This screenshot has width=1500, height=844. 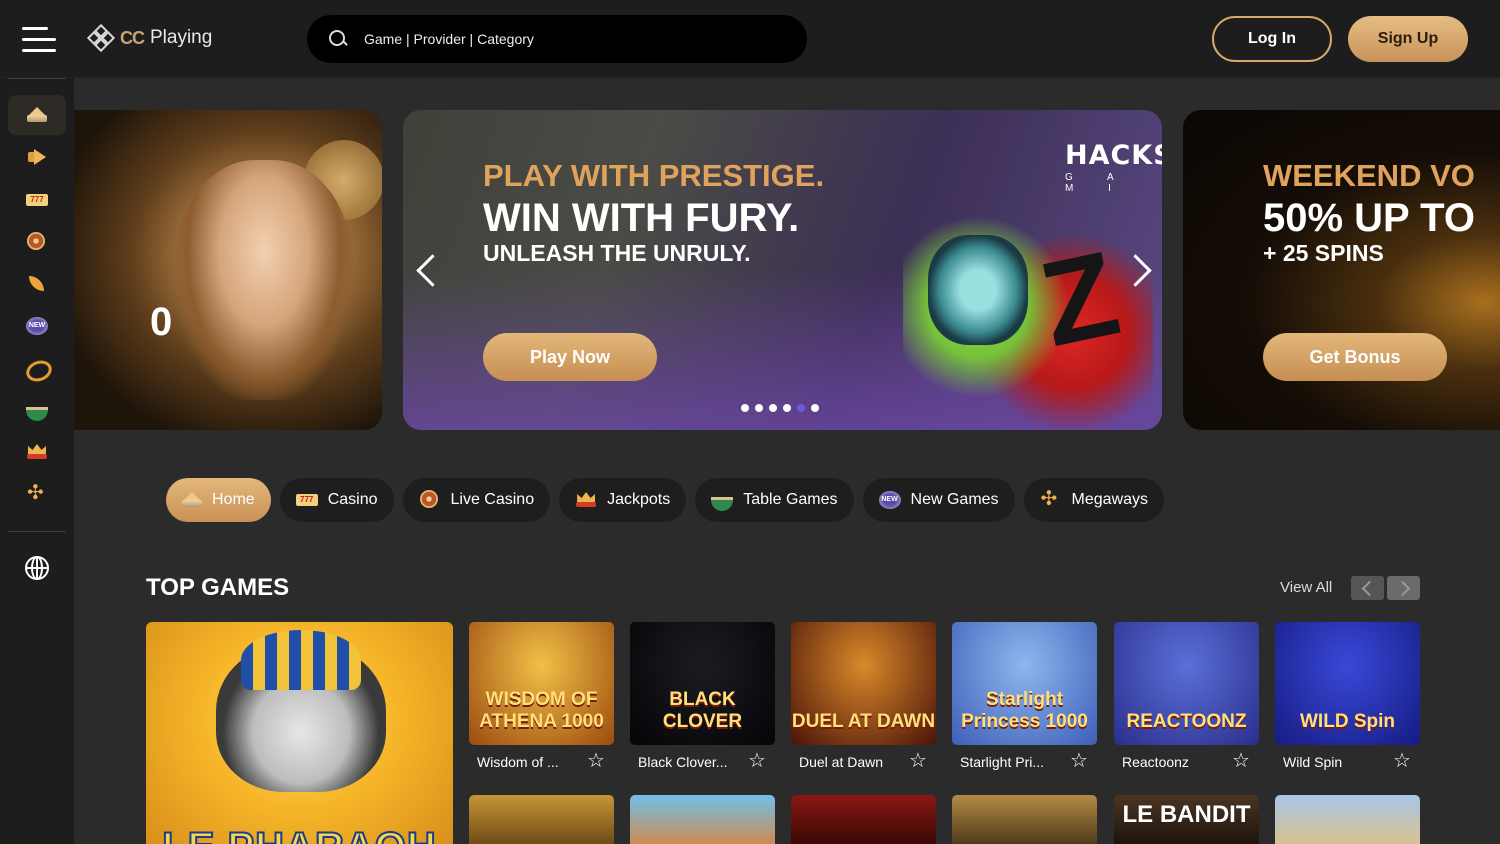 I want to click on sidebar-item-casino, so click(x=37, y=200).